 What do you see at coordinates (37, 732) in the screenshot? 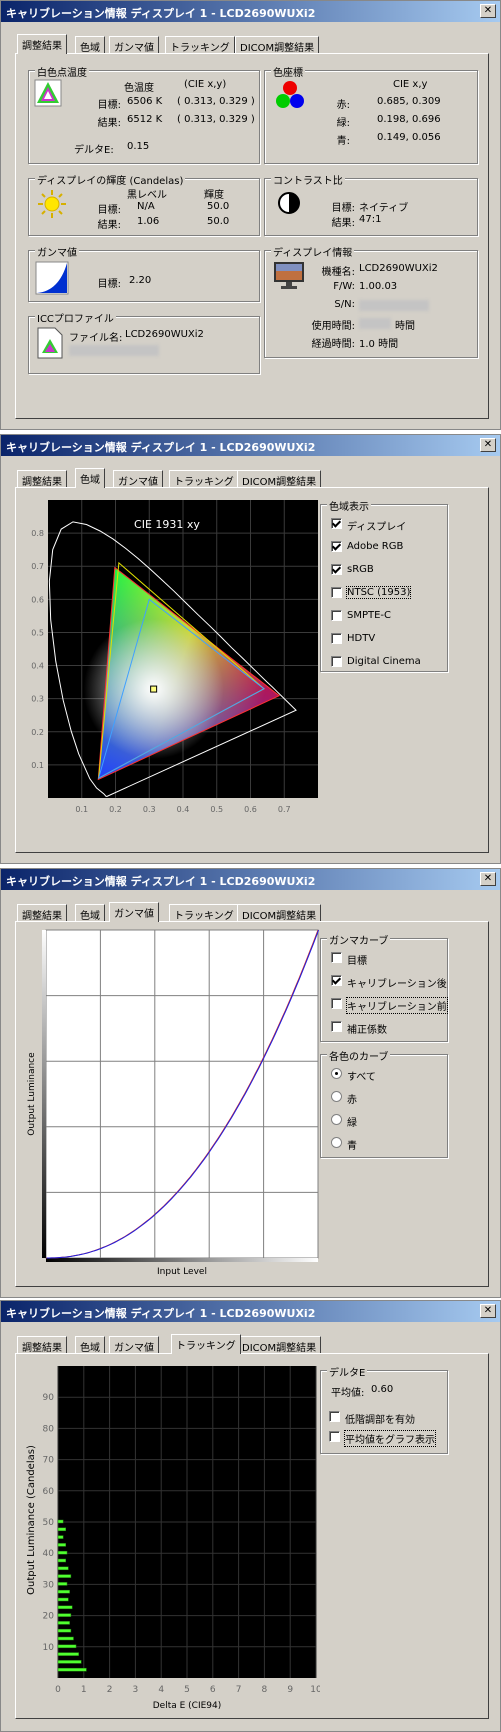
I see `cie-y-tick-label: 0.2` at bounding box center [37, 732].